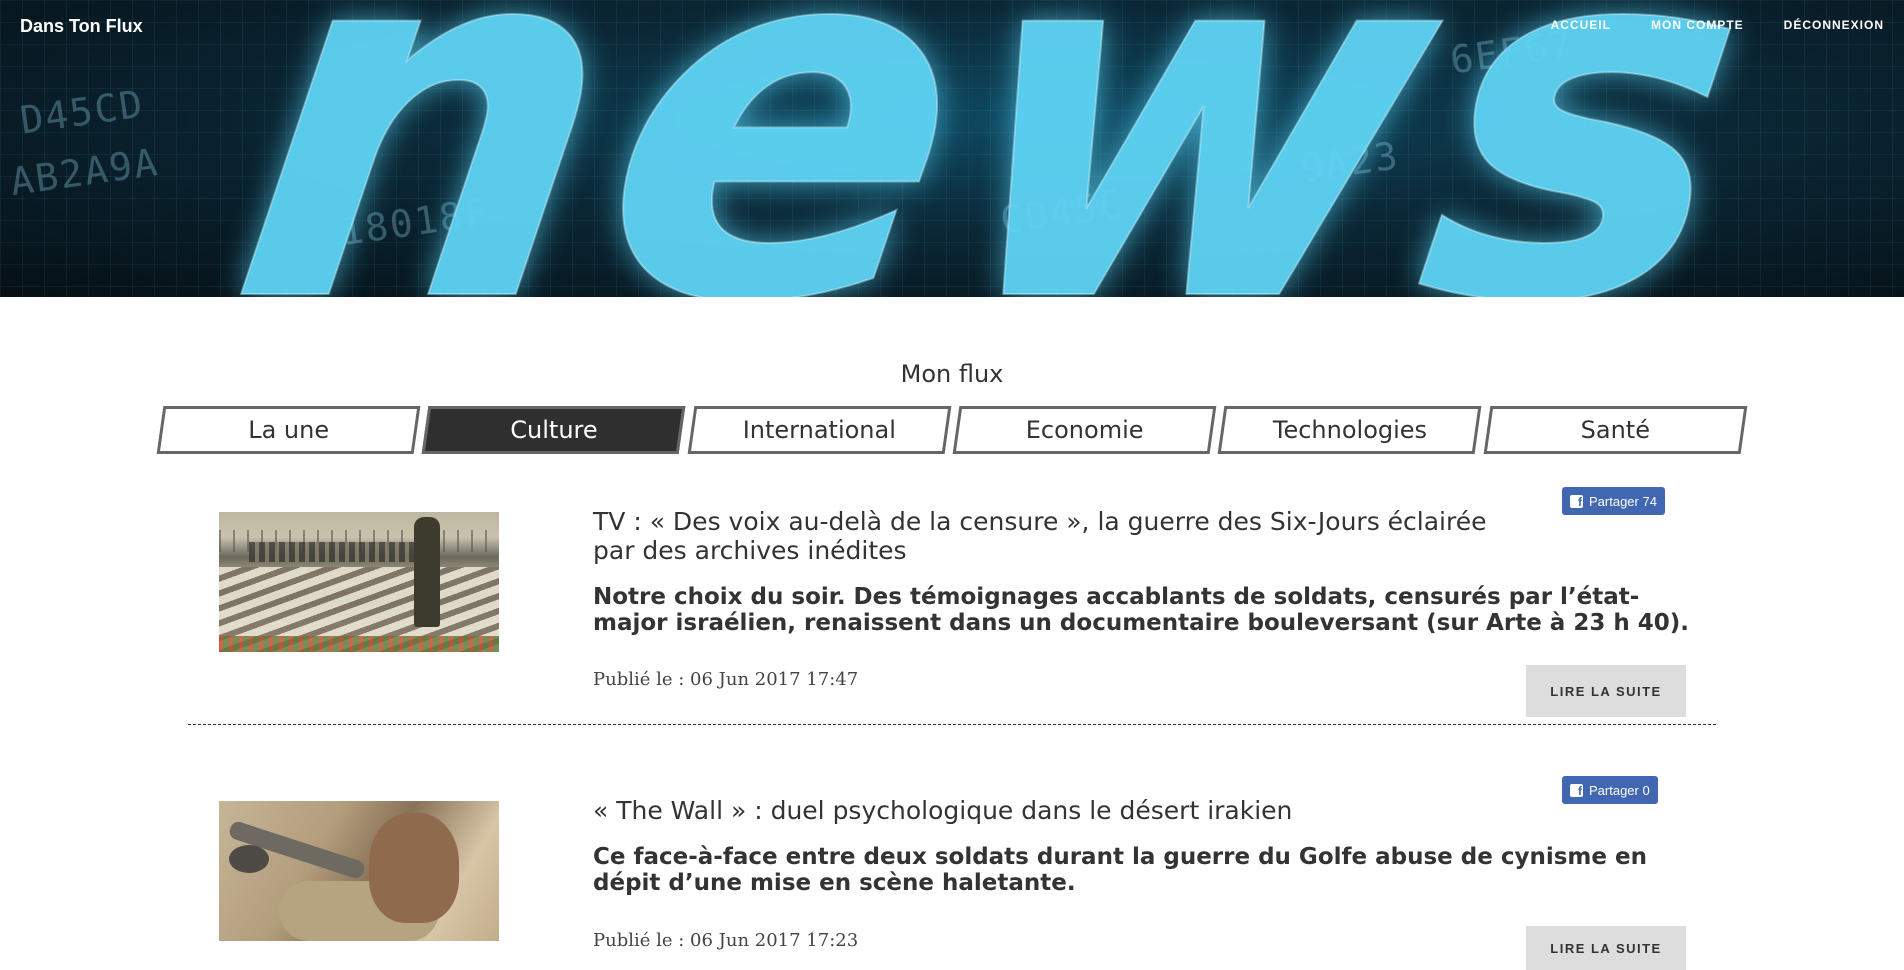 This screenshot has height=970, width=1904. I want to click on tab-la-une: La une, so click(288, 430).